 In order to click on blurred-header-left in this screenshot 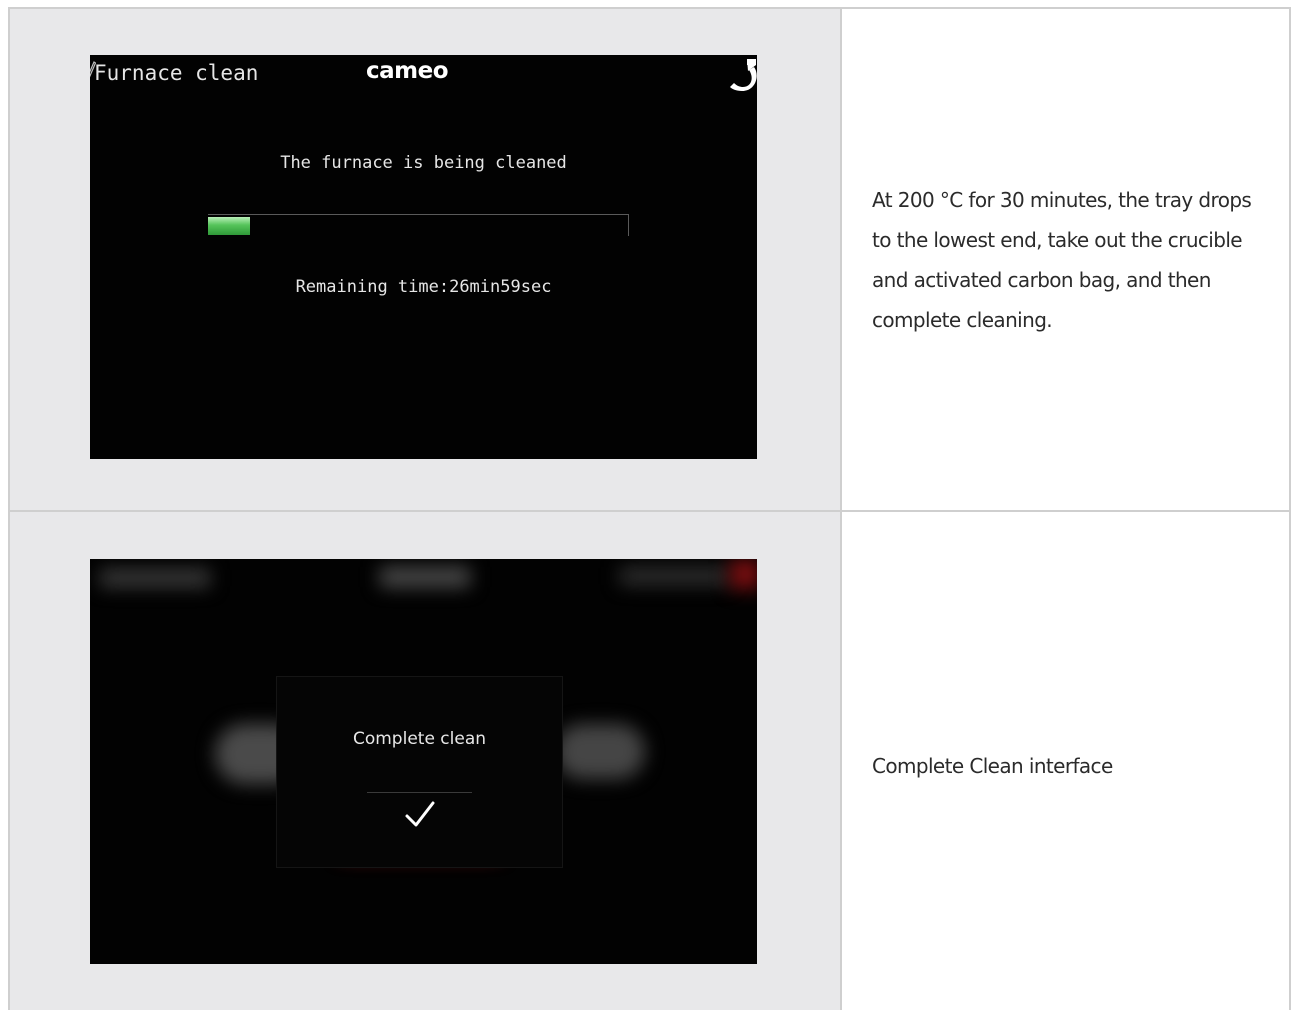, I will do `click(155, 578)`.